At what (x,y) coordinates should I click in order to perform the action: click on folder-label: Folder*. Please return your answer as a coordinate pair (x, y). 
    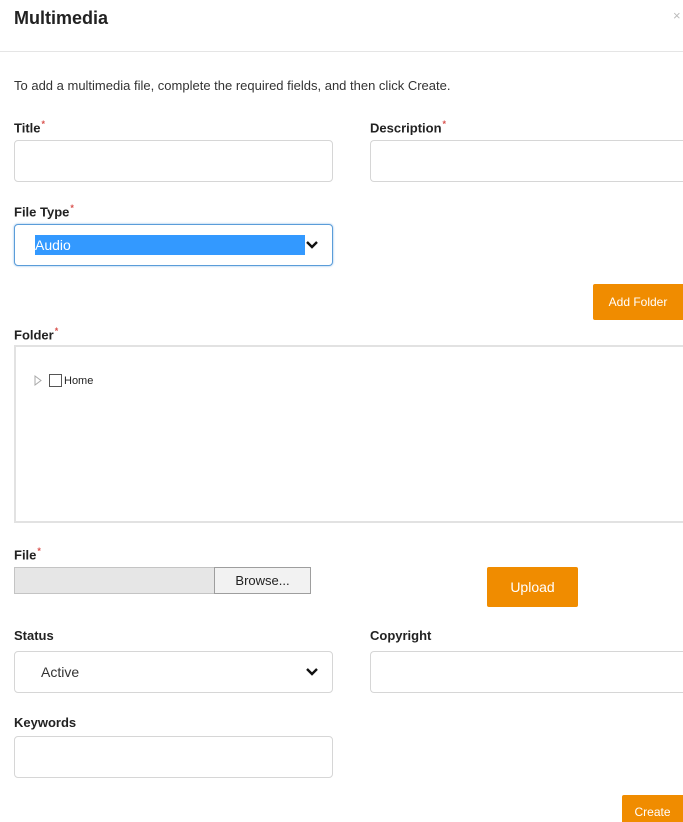
    Looking at the image, I should click on (36, 334).